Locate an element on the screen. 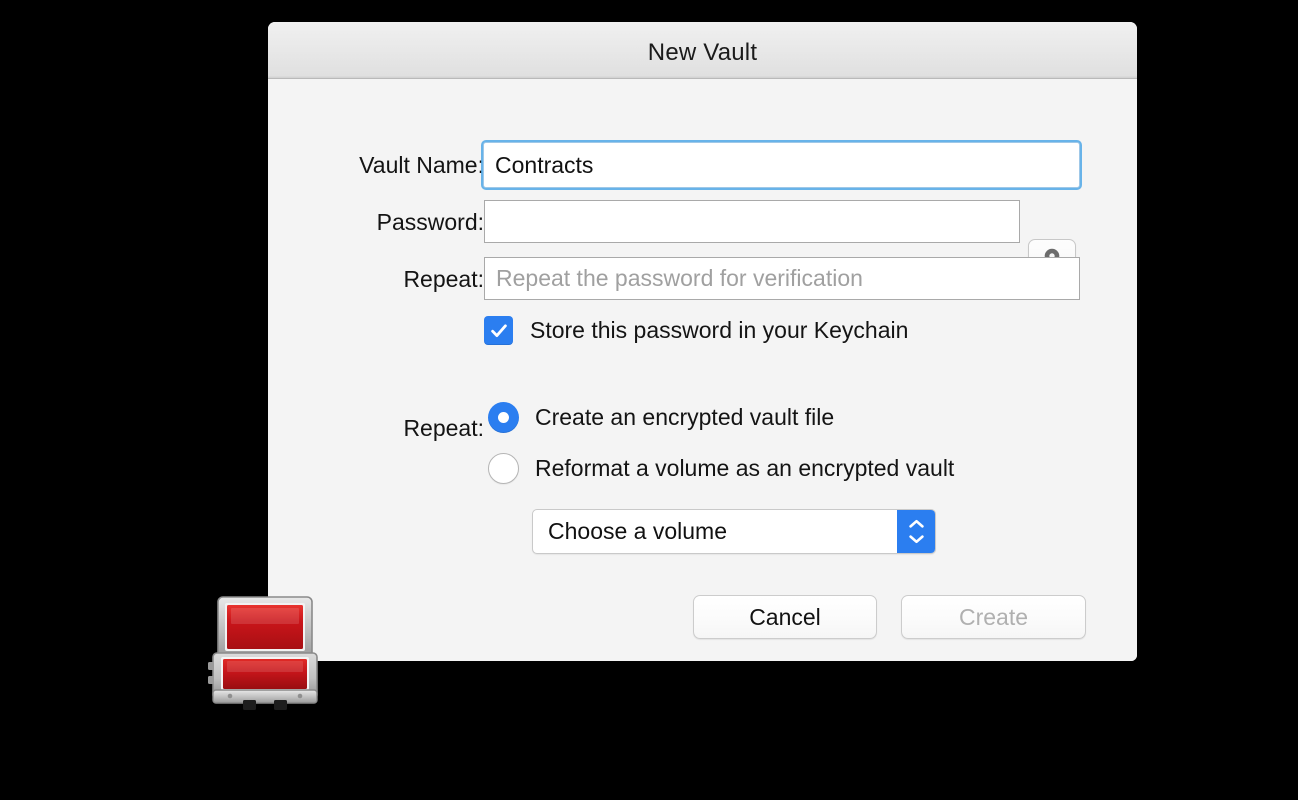 This screenshot has height=800, width=1298. dialog-titlebar: New Vault is located at coordinates (702, 50).